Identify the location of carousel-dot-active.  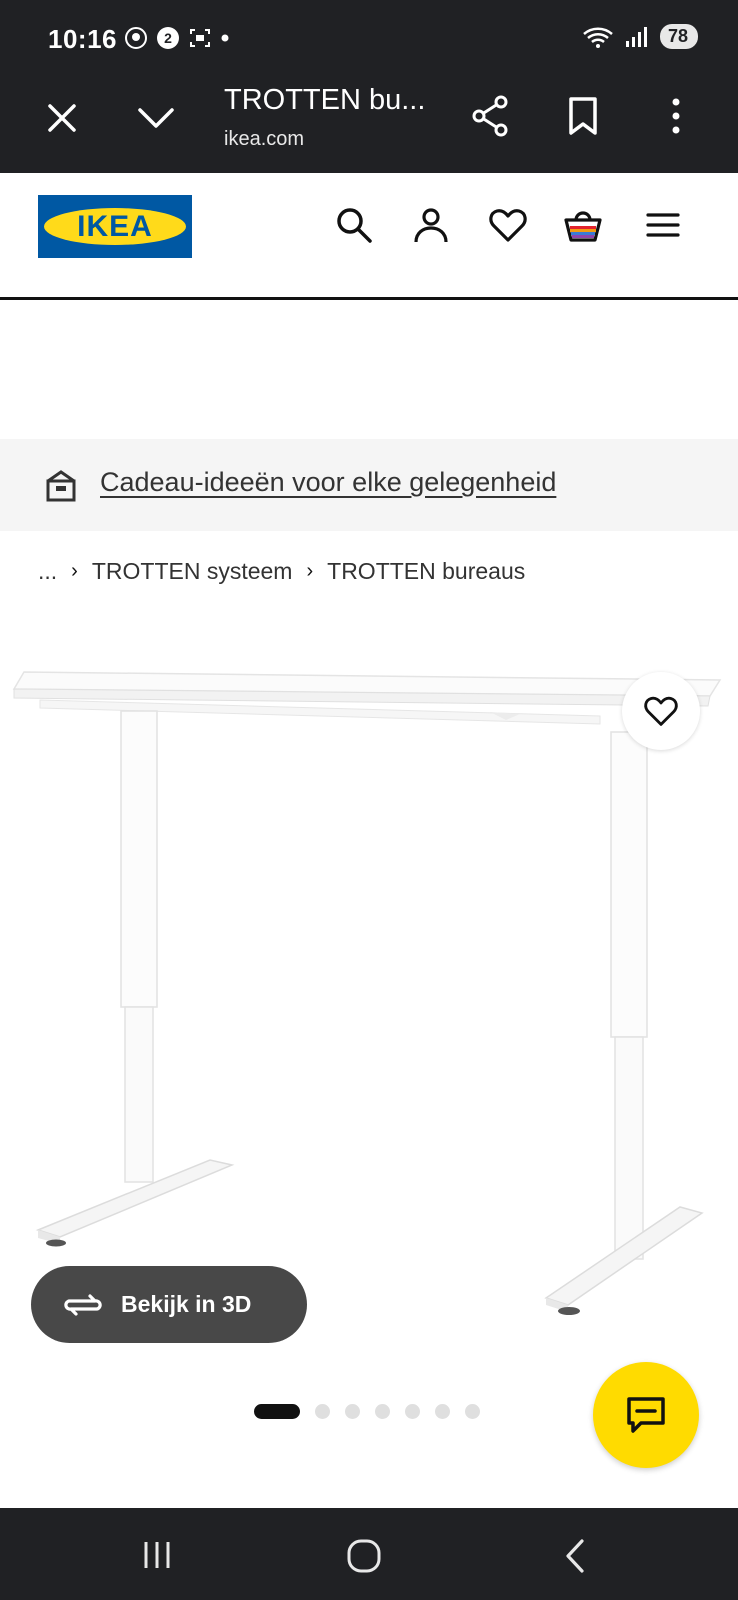
(277, 1411).